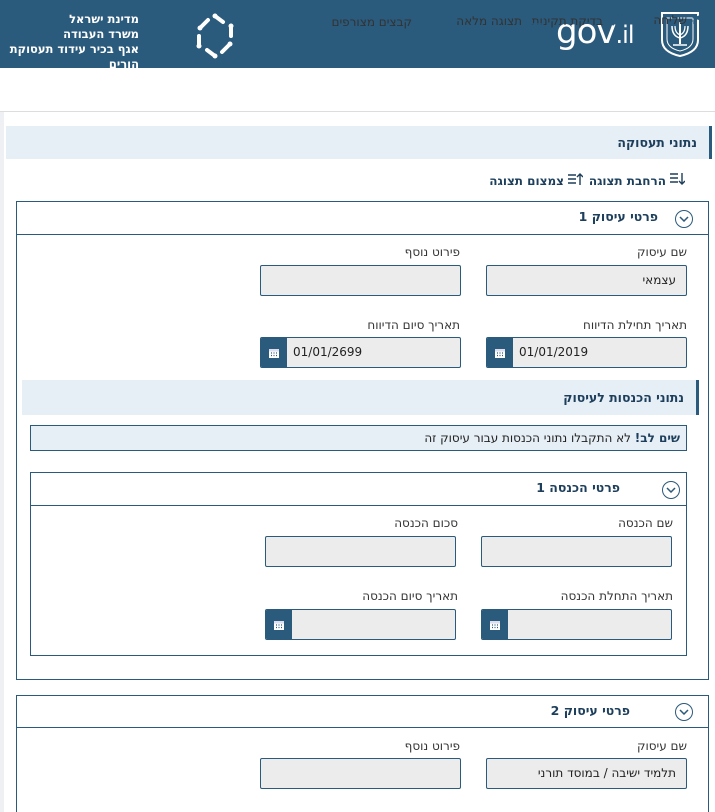 The width and height of the screenshot is (715, 812). What do you see at coordinates (623, 397) in the screenshot?
I see `income-section-title: נתוני הכנסות לעיסוק` at bounding box center [623, 397].